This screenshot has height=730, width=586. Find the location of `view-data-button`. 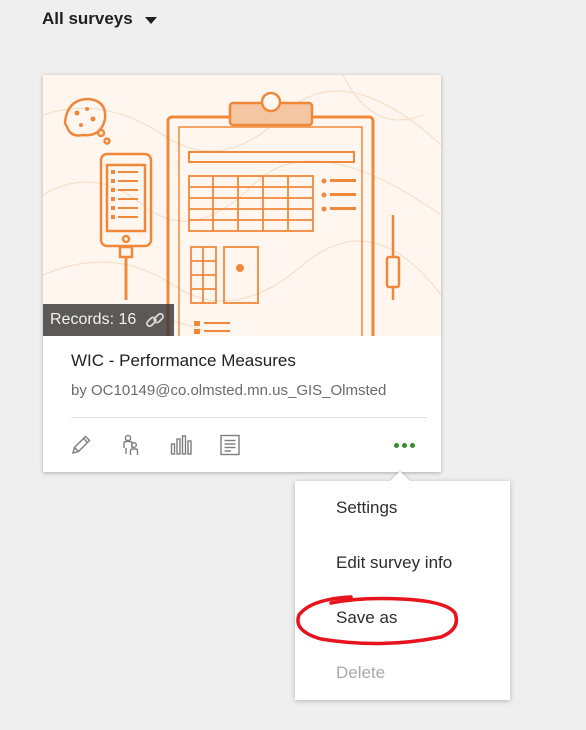

view-data-button is located at coordinates (230, 445).